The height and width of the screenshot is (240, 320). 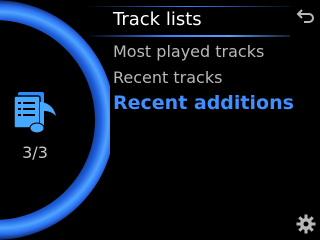 What do you see at coordinates (157, 19) in the screenshot?
I see `menu-title: Track lists` at bounding box center [157, 19].